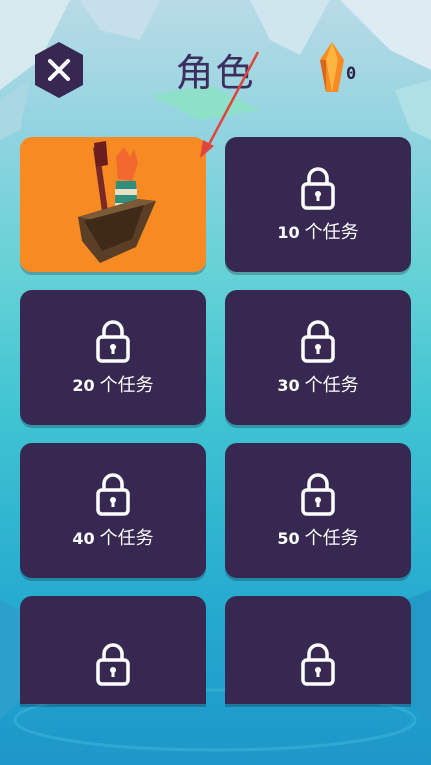 This screenshot has height=765, width=431. I want to click on mission-count: 50, so click(288, 538).